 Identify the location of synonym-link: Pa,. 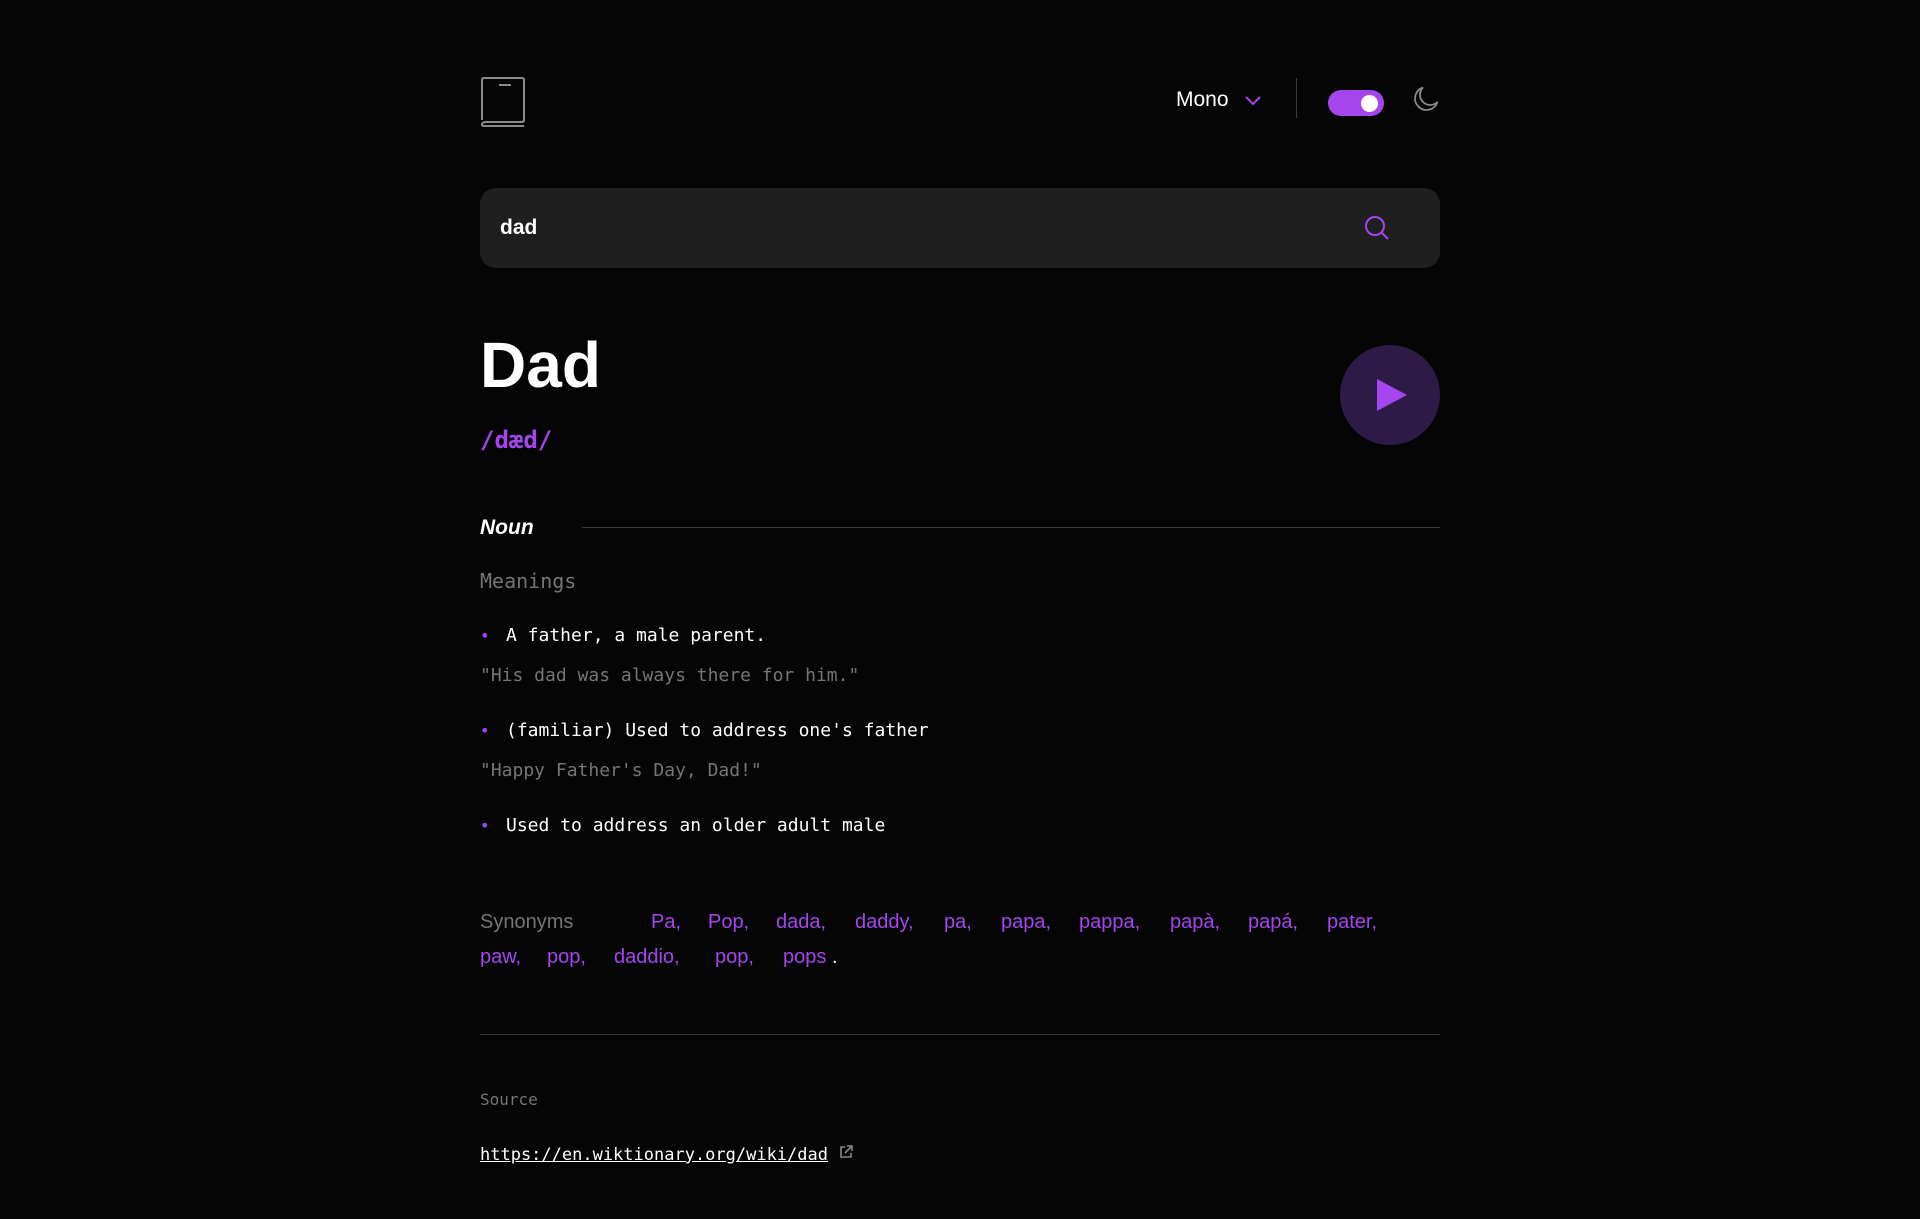
(666, 922).